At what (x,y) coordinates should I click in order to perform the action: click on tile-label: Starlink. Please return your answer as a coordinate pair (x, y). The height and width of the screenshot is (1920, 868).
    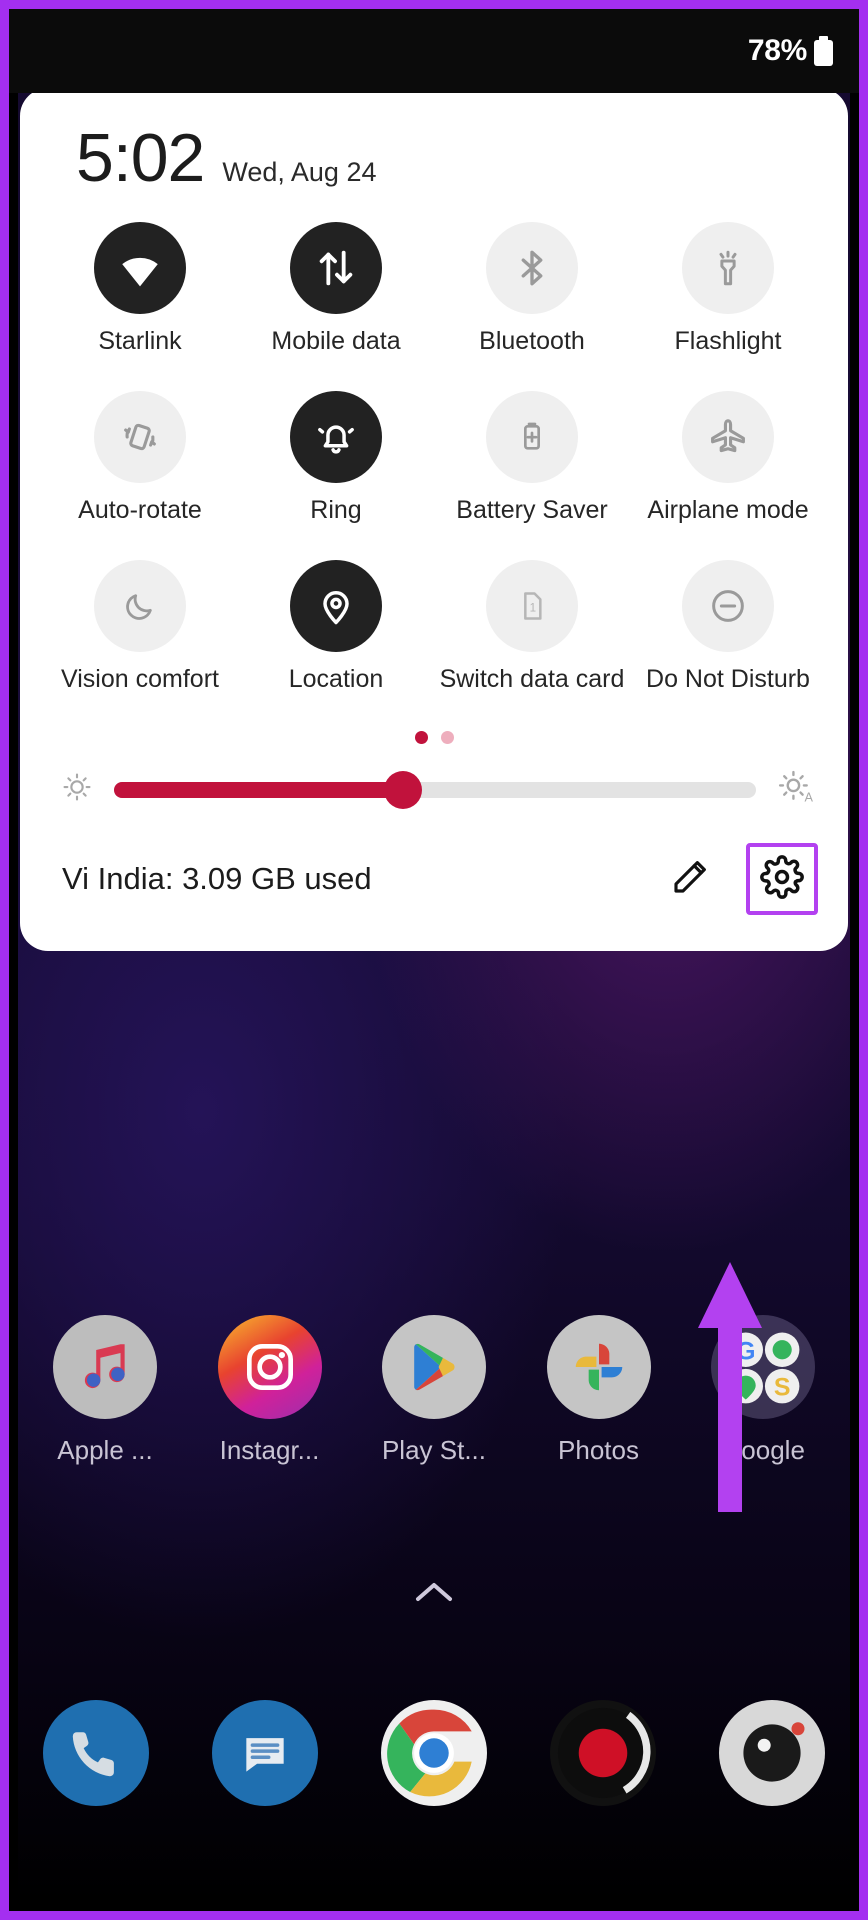
    Looking at the image, I should click on (140, 341).